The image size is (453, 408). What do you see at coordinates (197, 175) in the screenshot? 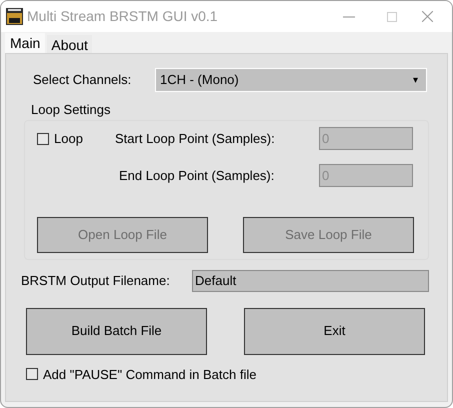
I see `end-loop-label: End Loop Point (Samples):` at bounding box center [197, 175].